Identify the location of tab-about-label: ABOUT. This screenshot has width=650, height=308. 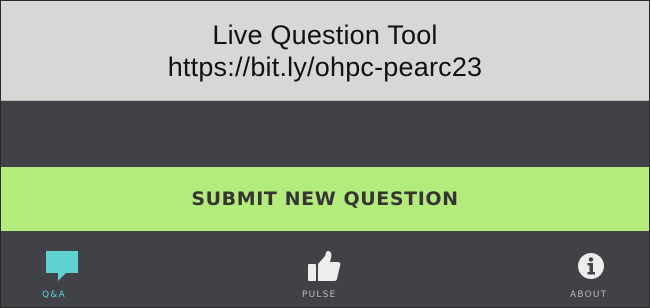
(589, 295).